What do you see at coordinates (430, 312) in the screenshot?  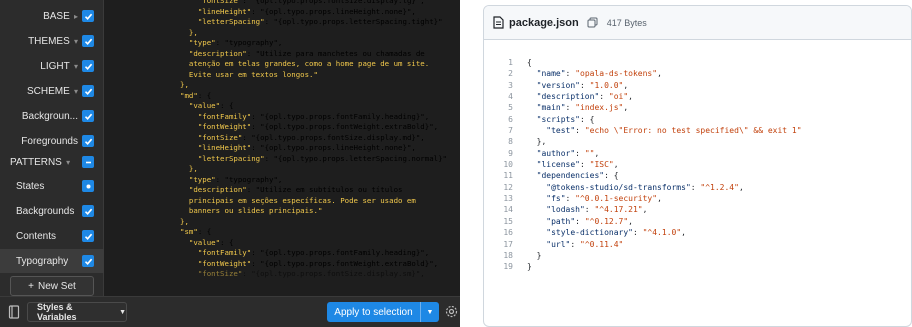 I see `apply-options-chevron-icon: ▼` at bounding box center [430, 312].